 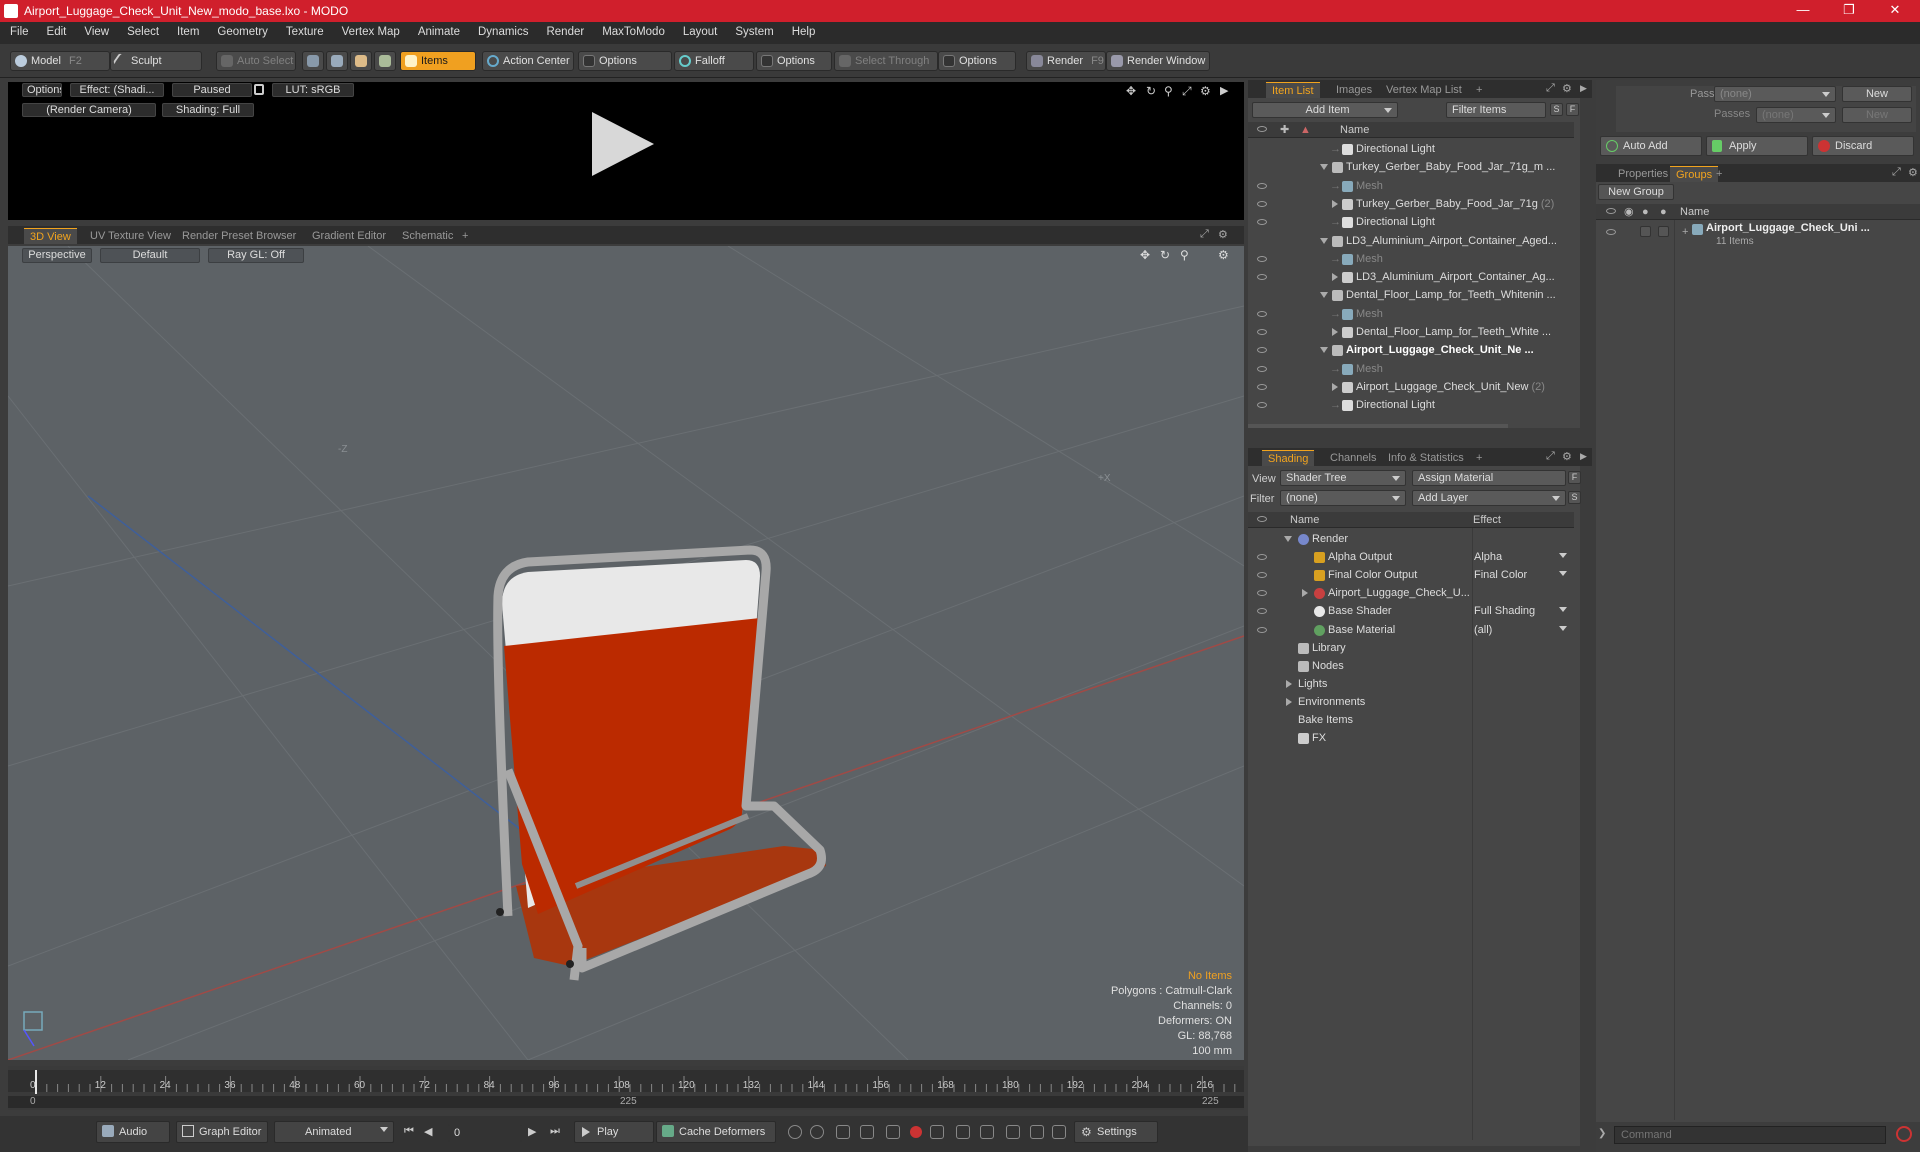 What do you see at coordinates (1583, 456) in the screenshot?
I see `arrow-right-icon: ▶` at bounding box center [1583, 456].